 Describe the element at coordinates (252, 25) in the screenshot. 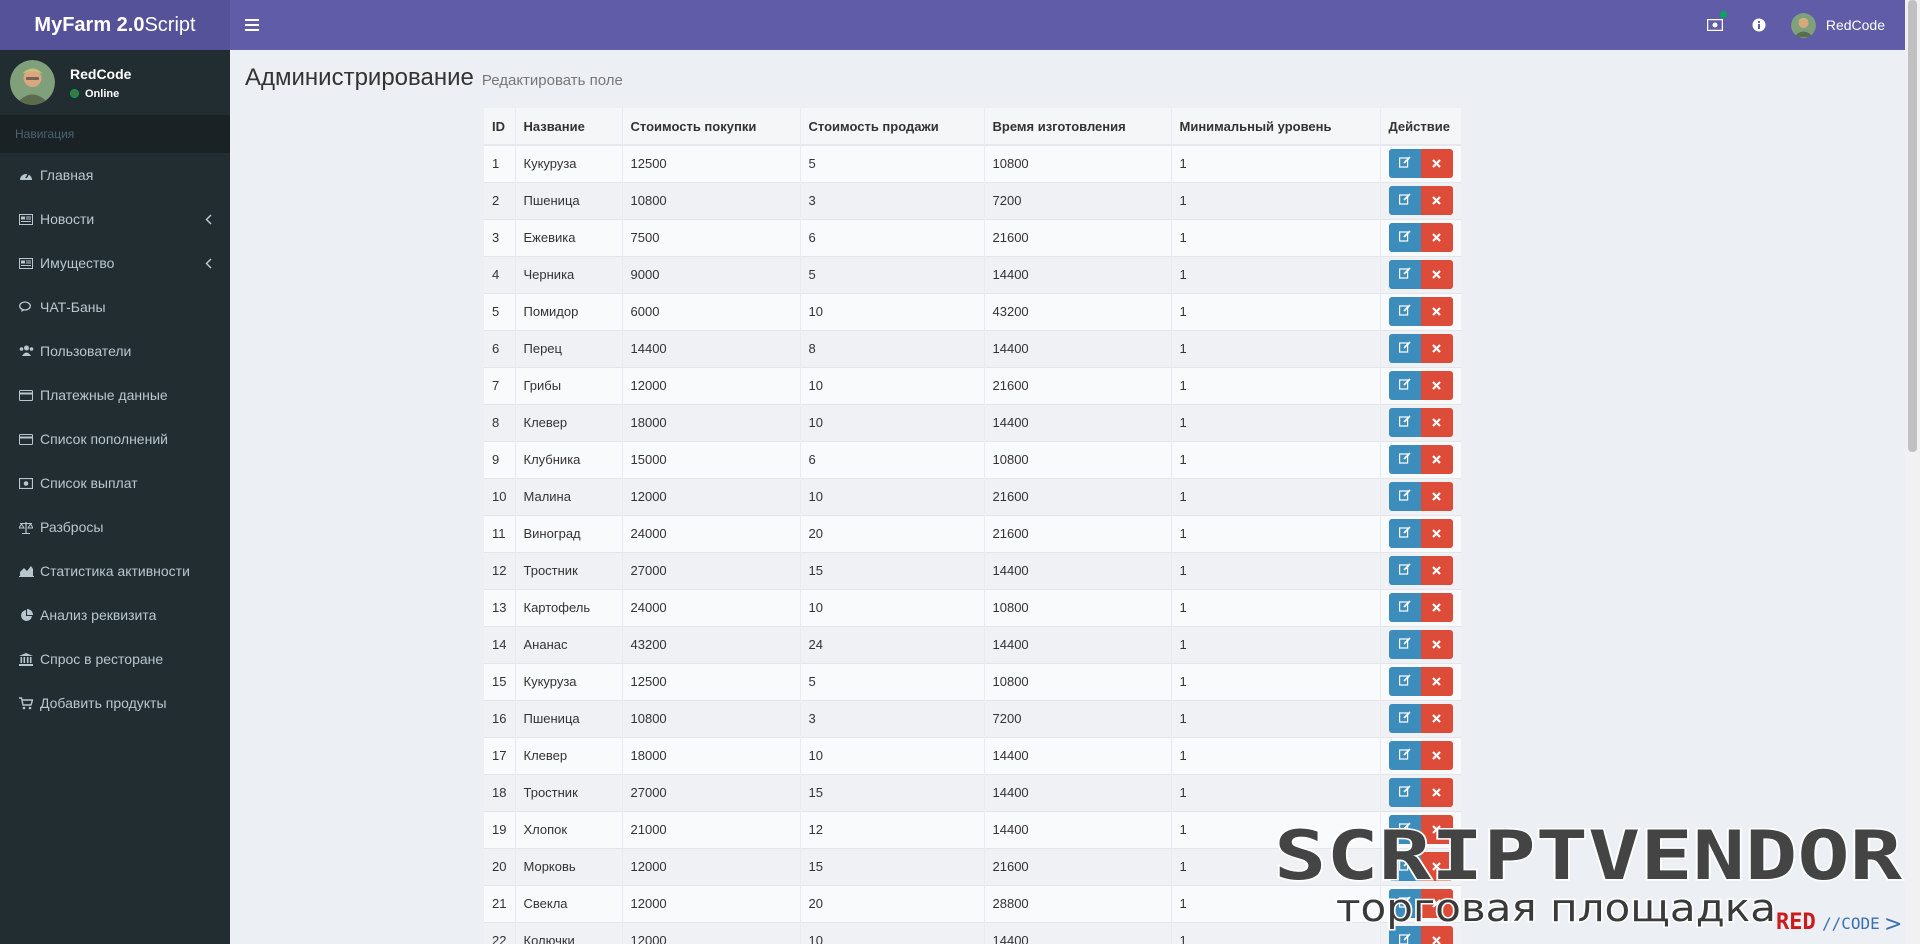

I see `sidebar-toggle-button` at that location.